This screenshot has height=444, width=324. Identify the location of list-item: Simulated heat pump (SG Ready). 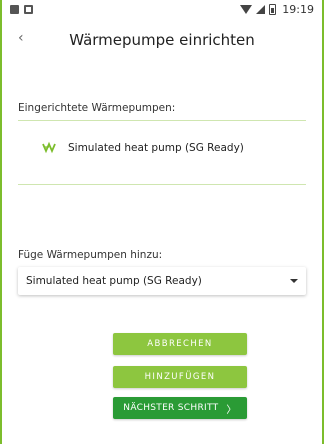
(143, 148).